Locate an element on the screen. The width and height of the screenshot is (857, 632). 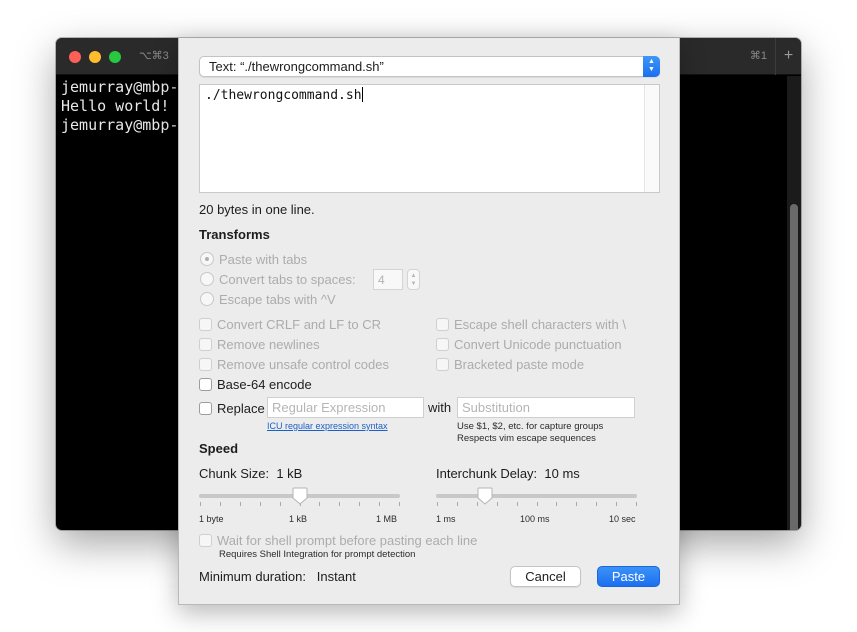
new-tab-button: + is located at coordinates (788, 56).